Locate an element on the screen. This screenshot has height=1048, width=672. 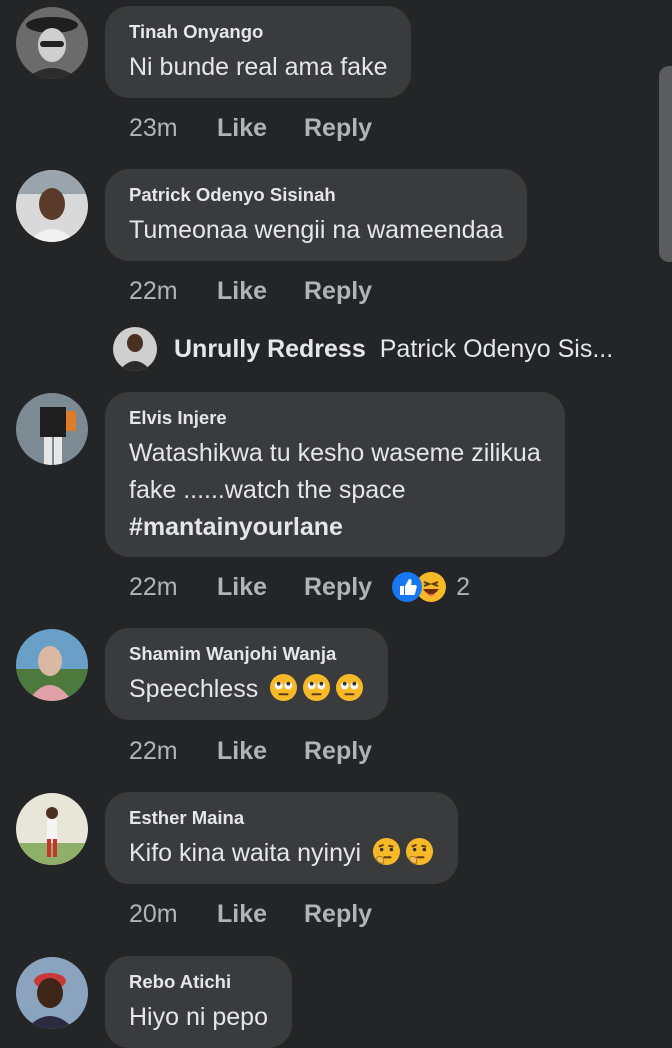
comment-text-content: Speechless is located at coordinates (194, 689).